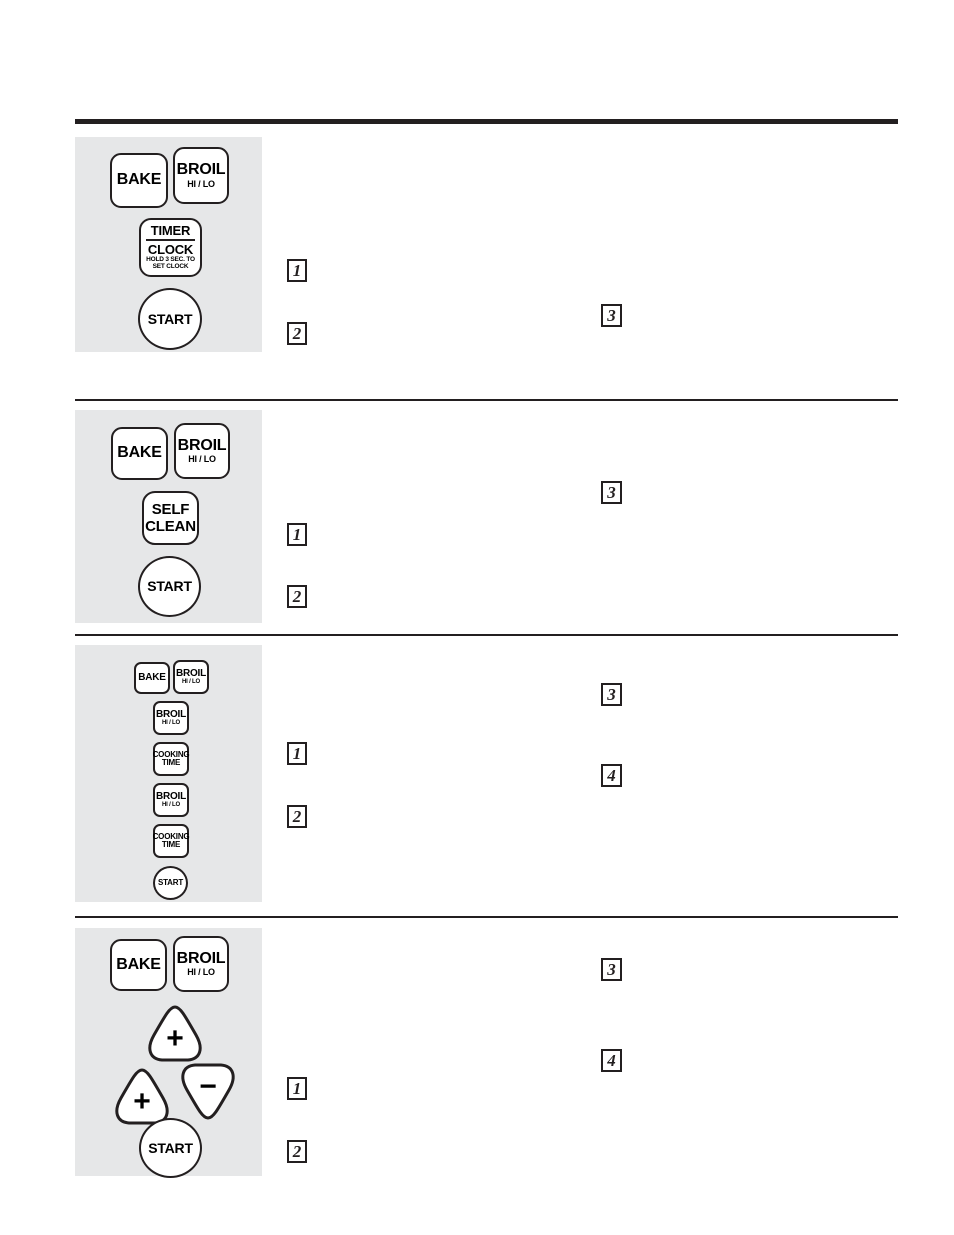 The height and width of the screenshot is (1235, 954). I want to click on plus-key-glyph: +, so click(175, 1038).